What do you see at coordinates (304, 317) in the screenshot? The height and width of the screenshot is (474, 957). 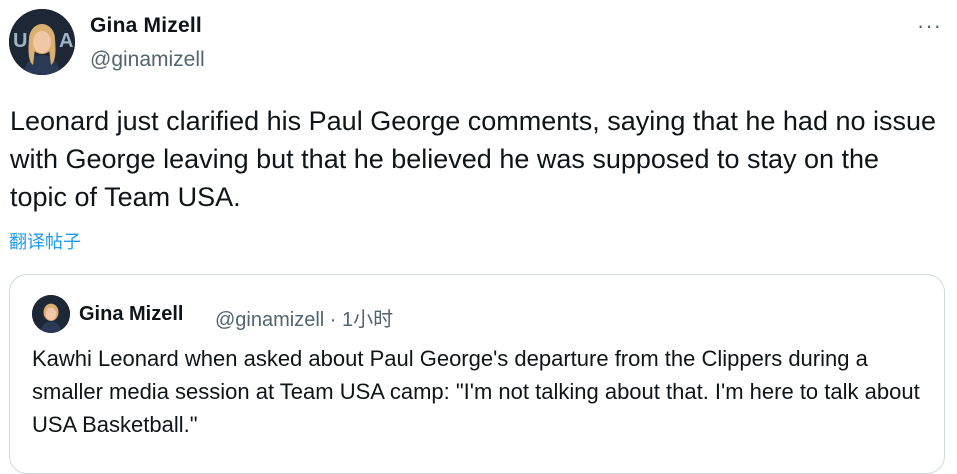 I see `quoted-handle-time: @ginamizell · 1小时` at bounding box center [304, 317].